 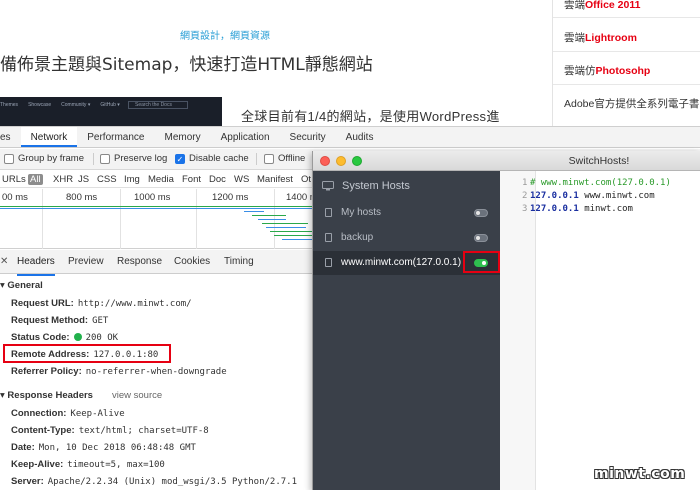 I want to click on content-type-row: Content-Type: text/html; charset=UTF-8, so click(x=110, y=430).